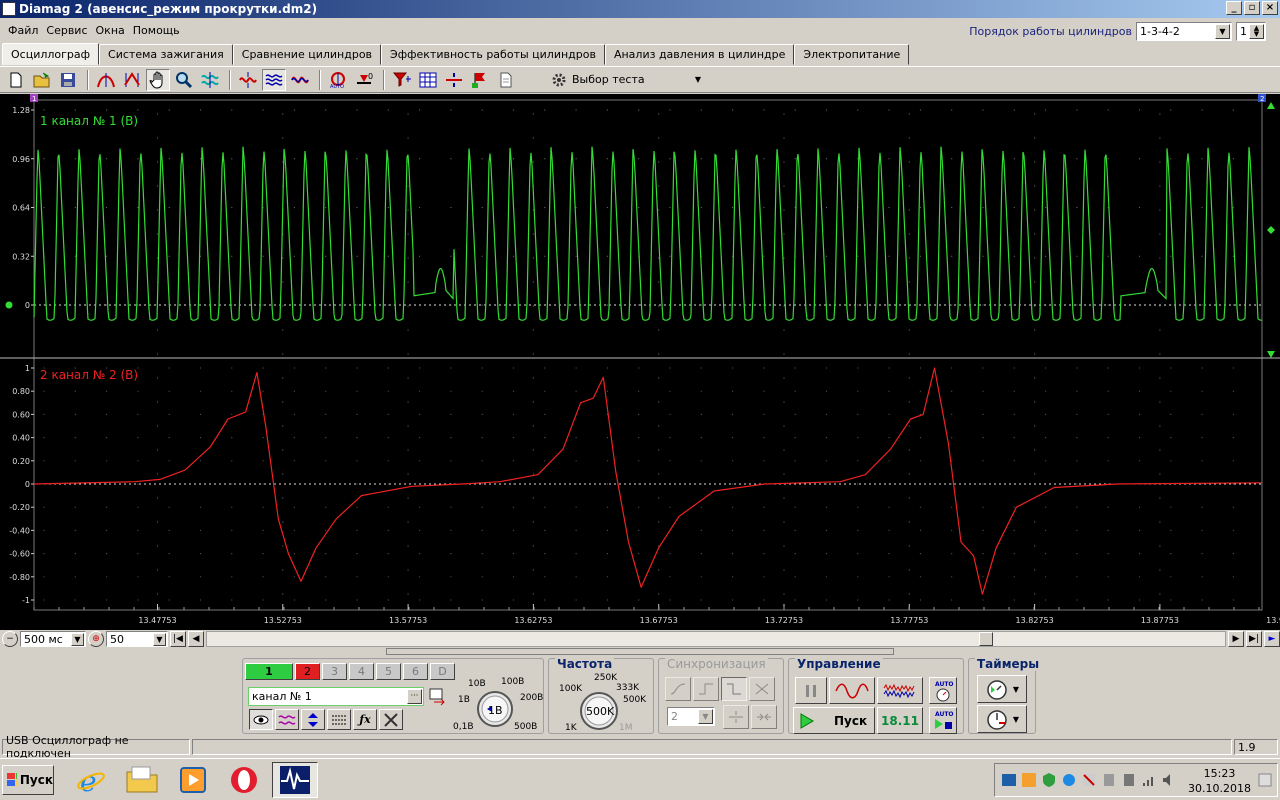  Describe the element at coordinates (244, 780) in the screenshot. I see `taskbar-opera` at that location.